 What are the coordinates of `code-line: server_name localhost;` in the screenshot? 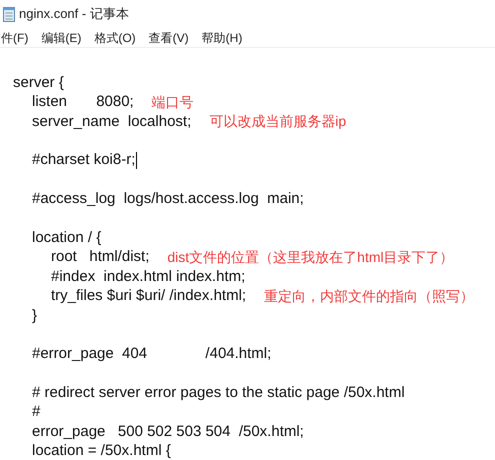 It's located at (112, 122).